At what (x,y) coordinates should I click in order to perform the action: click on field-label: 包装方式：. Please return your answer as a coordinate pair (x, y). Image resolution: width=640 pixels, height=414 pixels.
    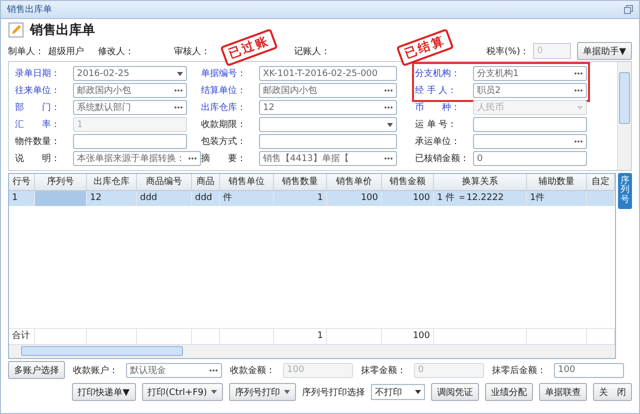
    Looking at the image, I should click on (224, 142).